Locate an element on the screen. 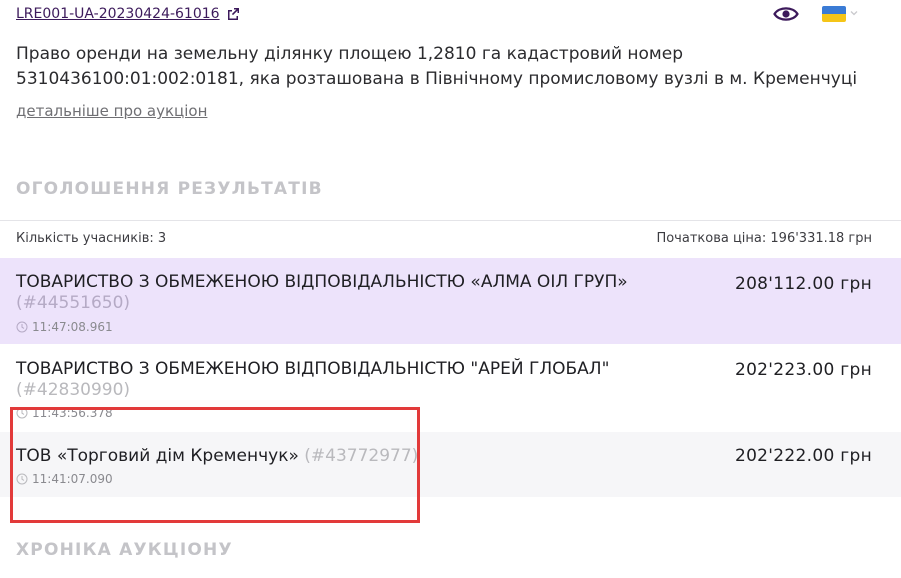 Image resolution: width=901 pixels, height=578 pixels. clock-icon is located at coordinates (22, 327).